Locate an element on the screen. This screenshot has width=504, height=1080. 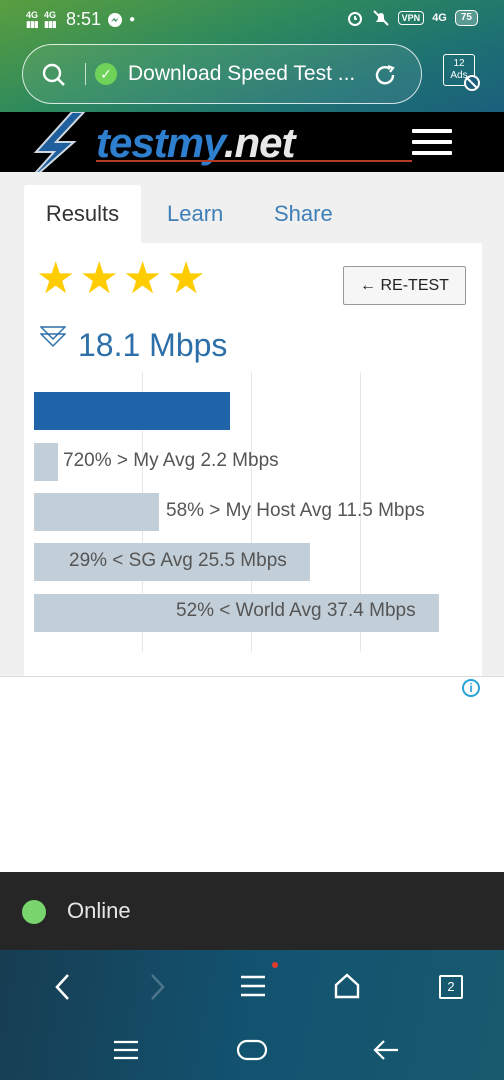
comparison-label-host-avg: 58% > My Host Avg 11.5 Mbps is located at coordinates (295, 510).